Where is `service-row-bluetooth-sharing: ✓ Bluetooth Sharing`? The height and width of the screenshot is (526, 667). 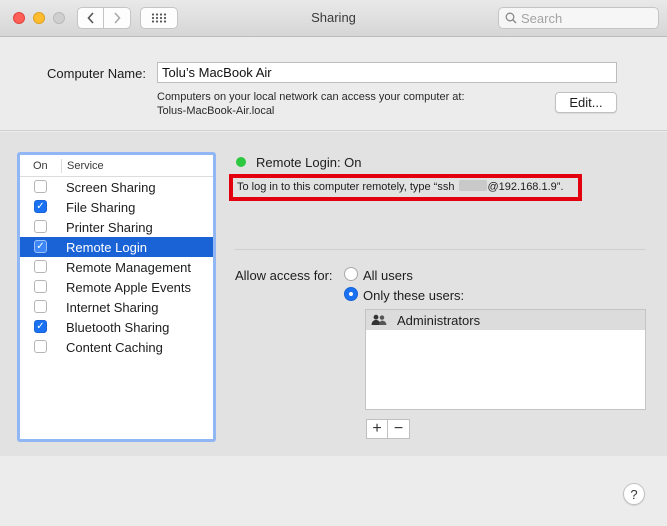
service-row-bluetooth-sharing: ✓ Bluetooth Sharing is located at coordinates (116, 327).